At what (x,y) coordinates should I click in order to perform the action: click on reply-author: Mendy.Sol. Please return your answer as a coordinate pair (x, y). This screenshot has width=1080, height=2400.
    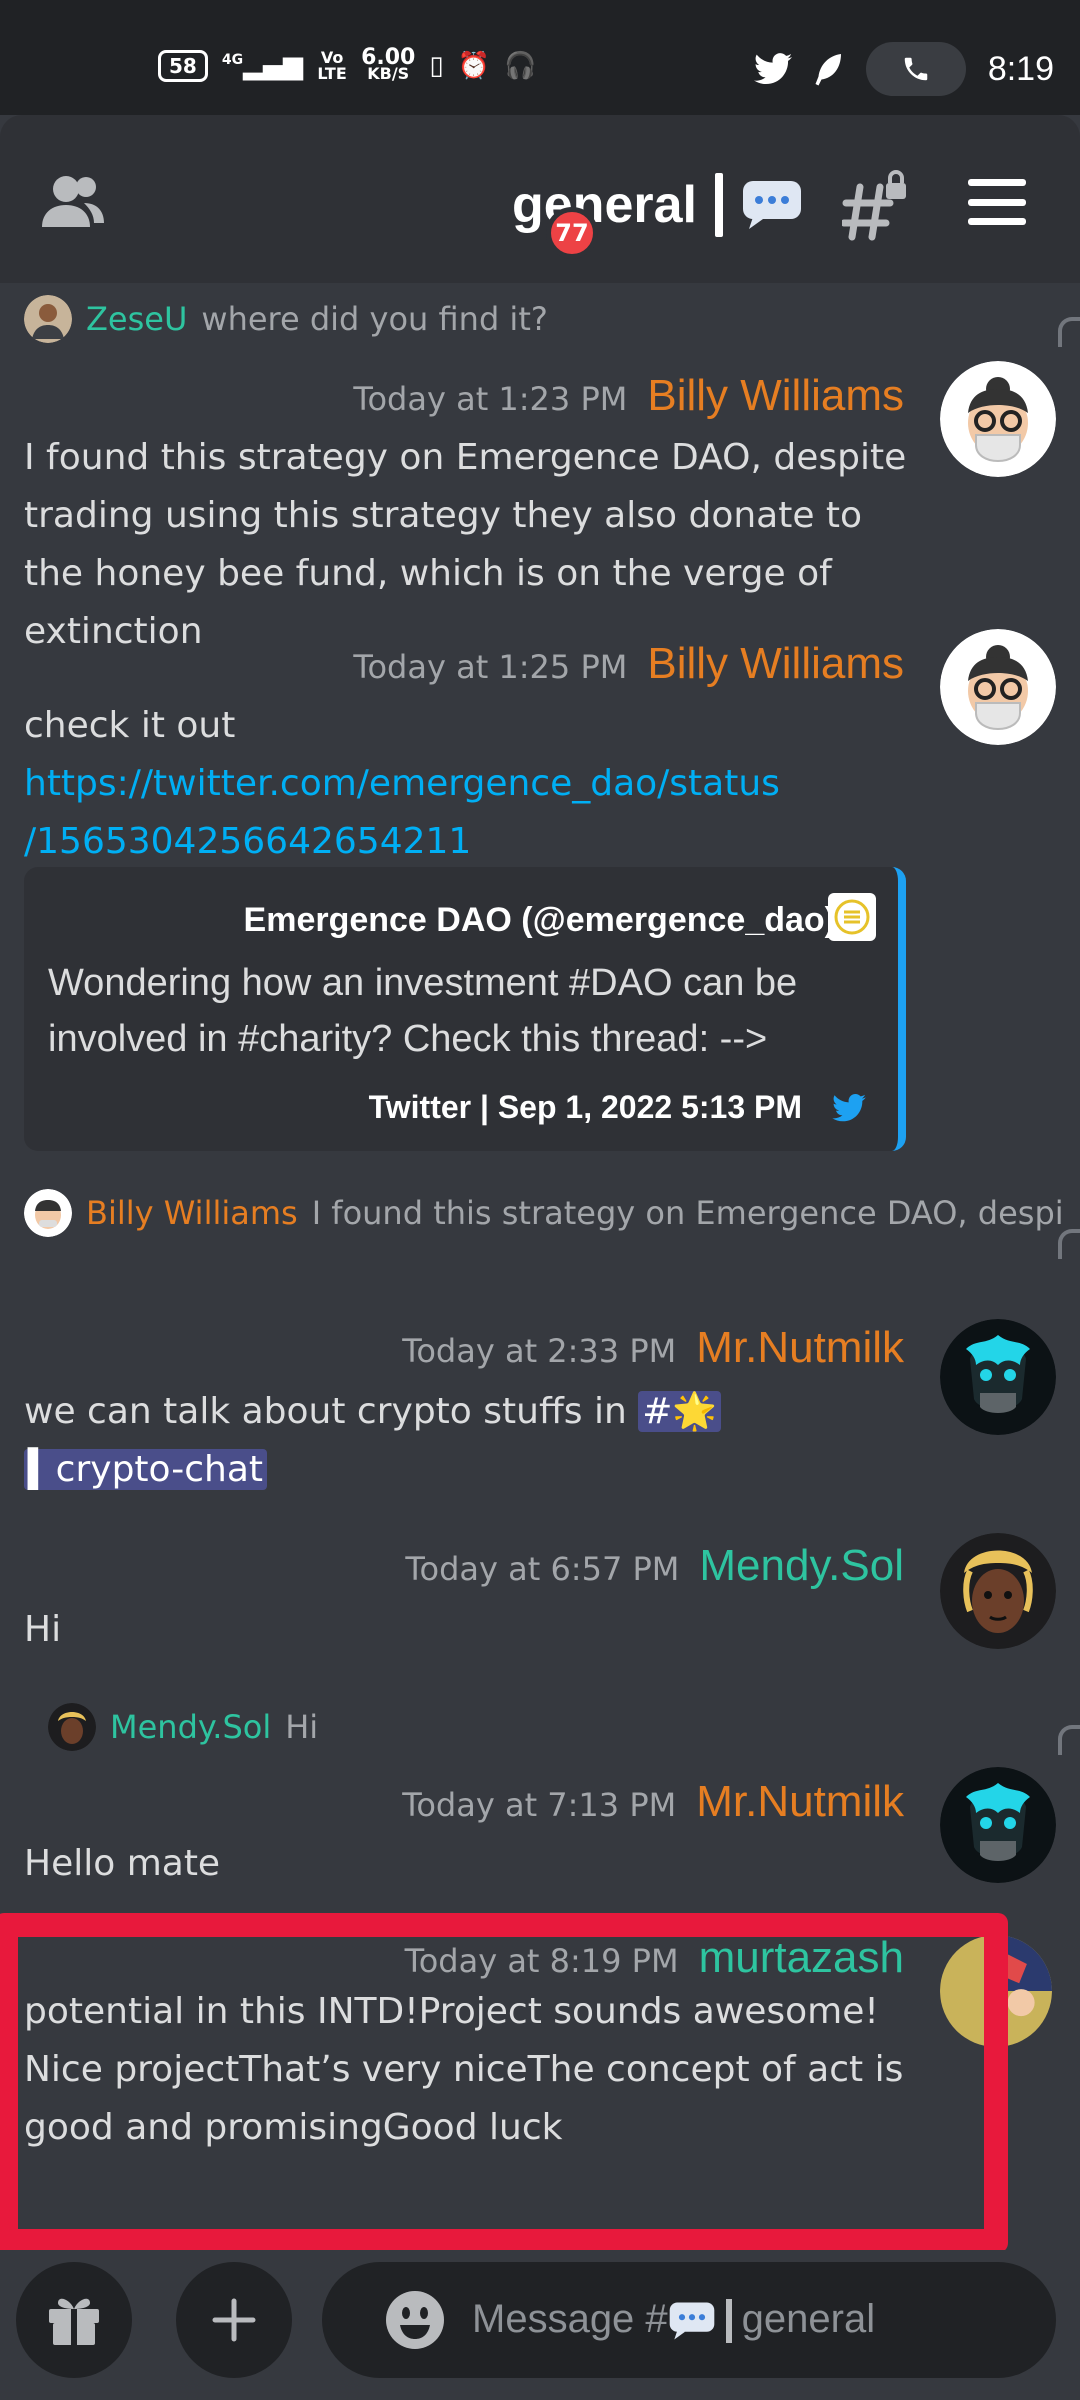
    Looking at the image, I should click on (190, 1727).